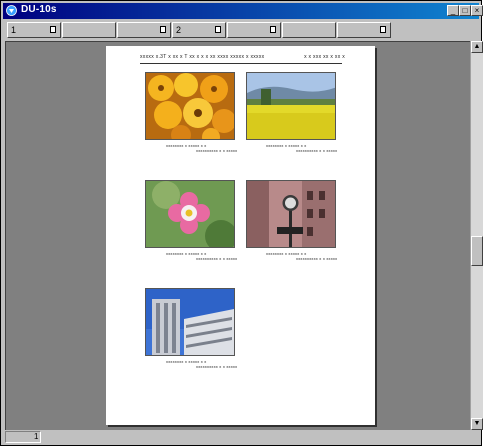  Describe the element at coordinates (199, 30) in the screenshot. I see `toolbar-button-4: 2` at that location.